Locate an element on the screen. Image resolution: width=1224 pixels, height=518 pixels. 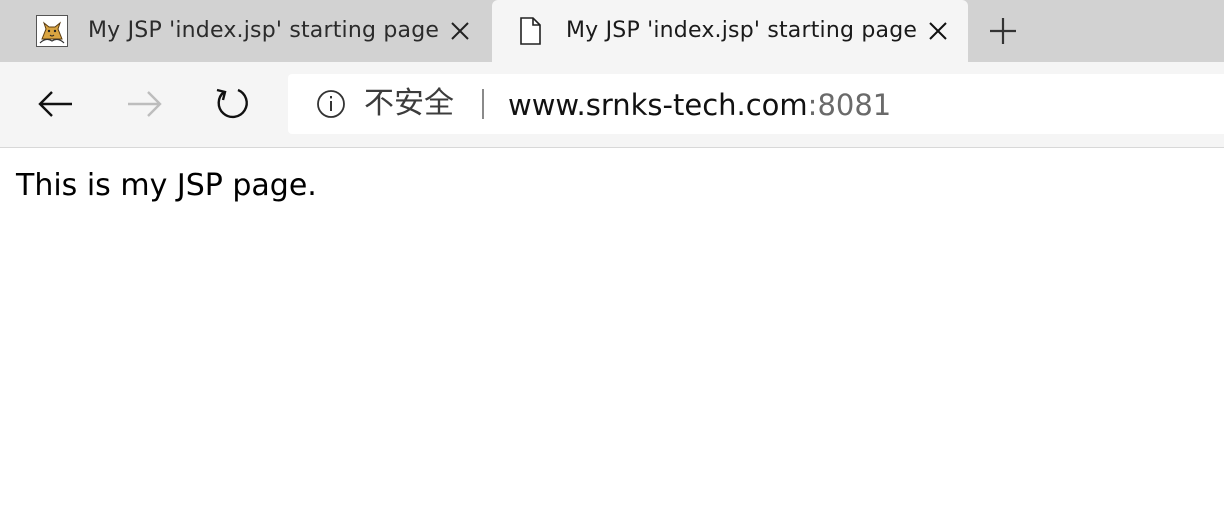
url-port: :8081 is located at coordinates (849, 105).